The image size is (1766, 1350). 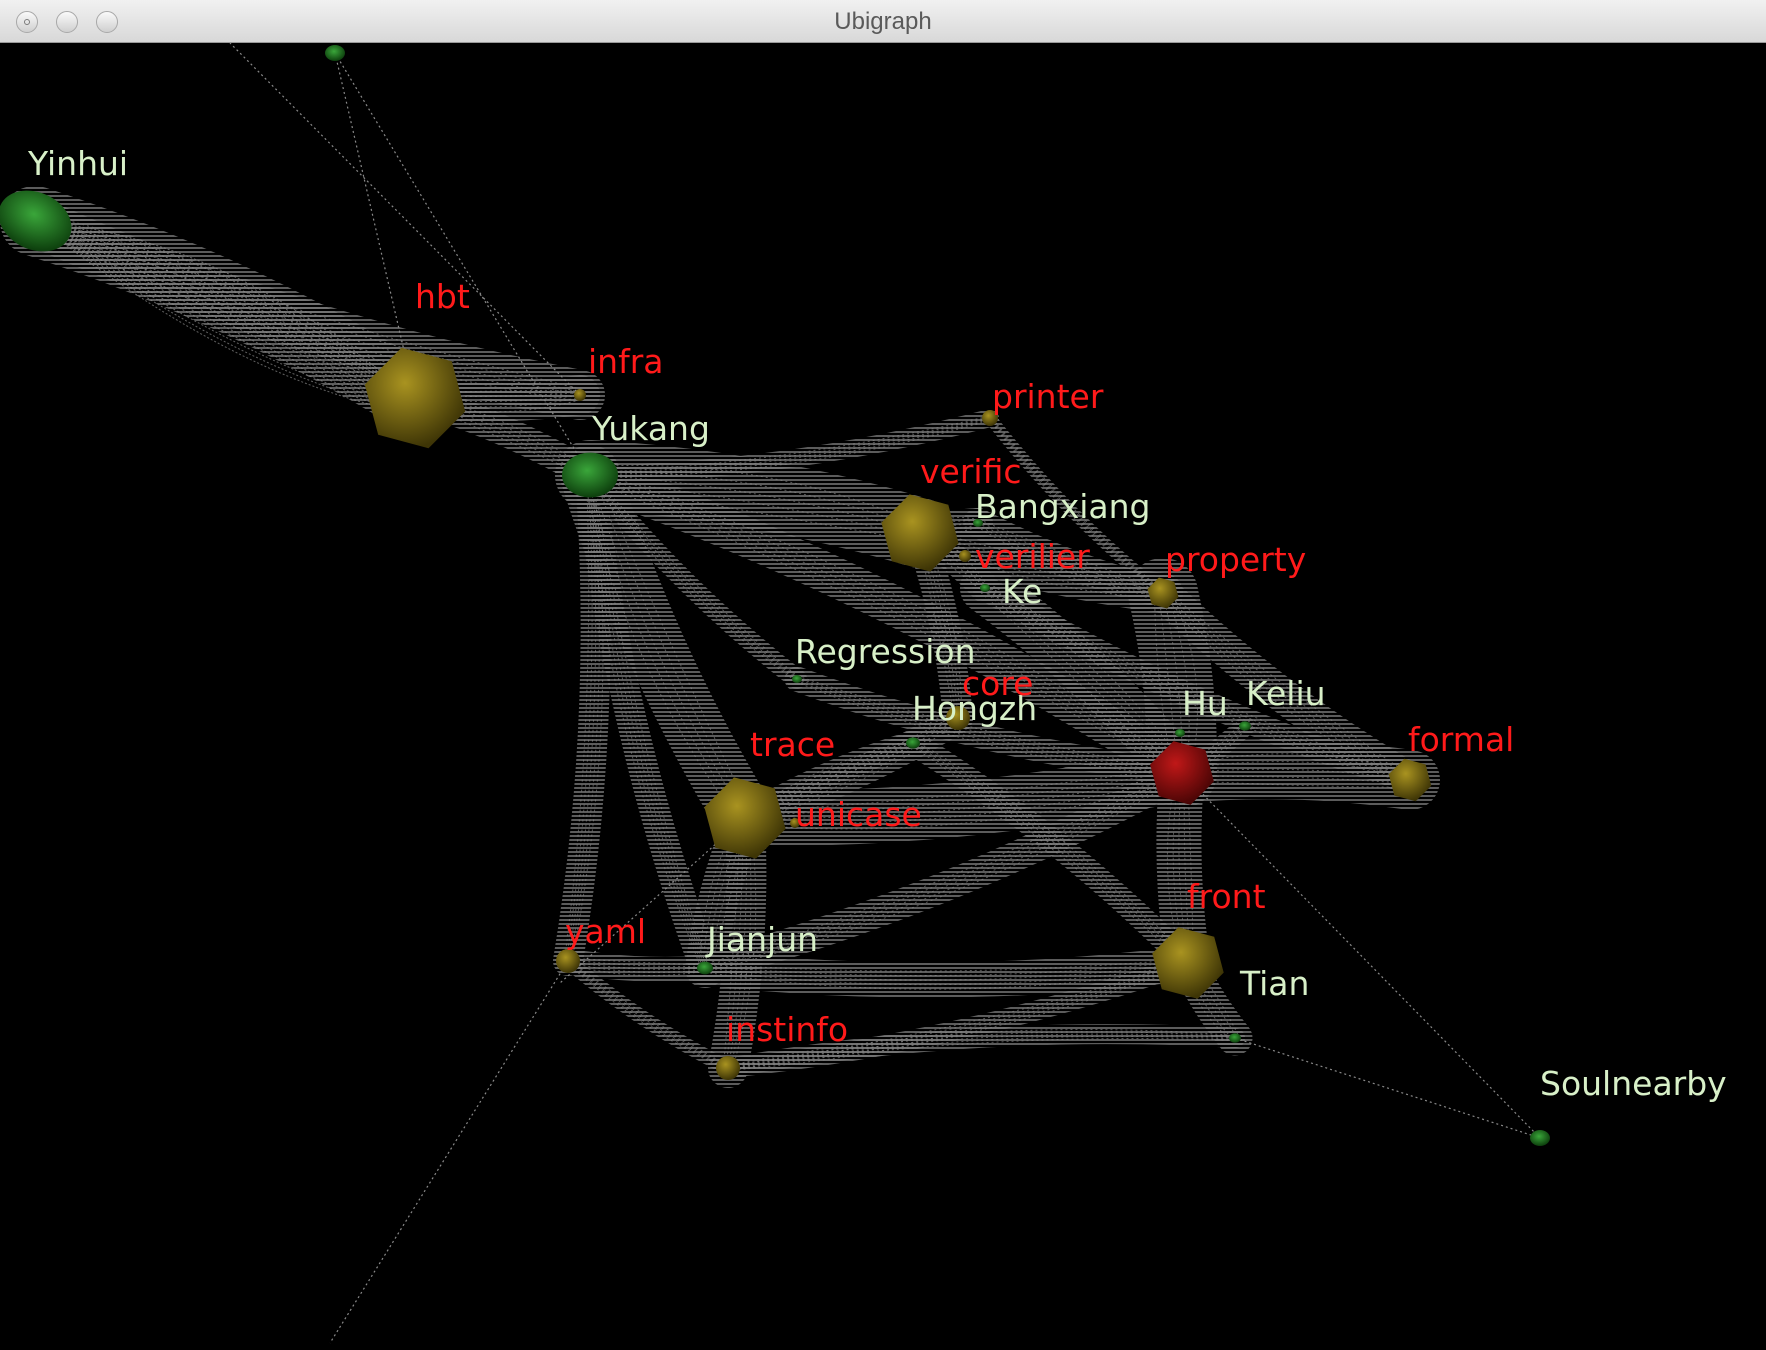 I want to click on node-infra, so click(x=580, y=395).